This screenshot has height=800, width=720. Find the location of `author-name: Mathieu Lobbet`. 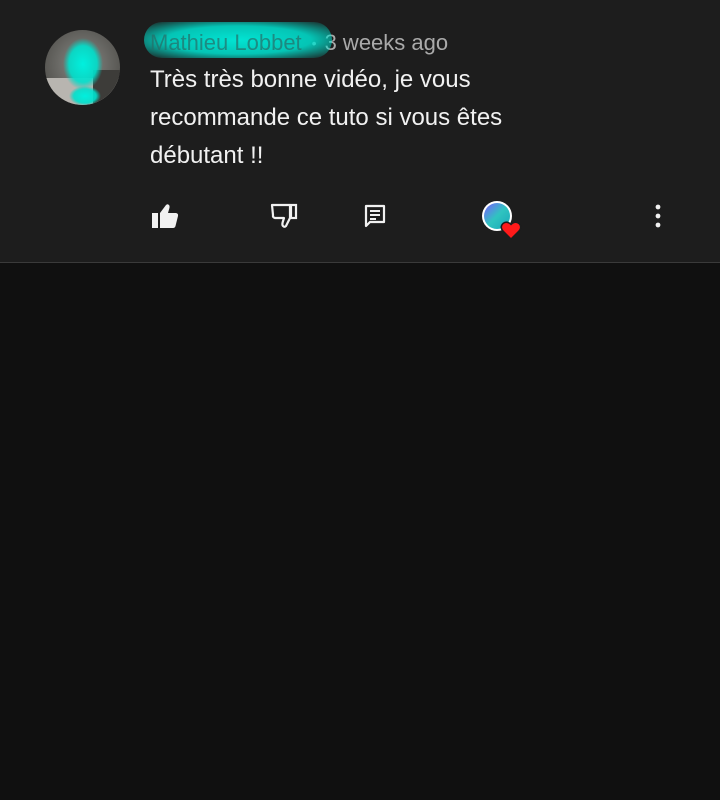

author-name: Mathieu Lobbet is located at coordinates (238, 40).